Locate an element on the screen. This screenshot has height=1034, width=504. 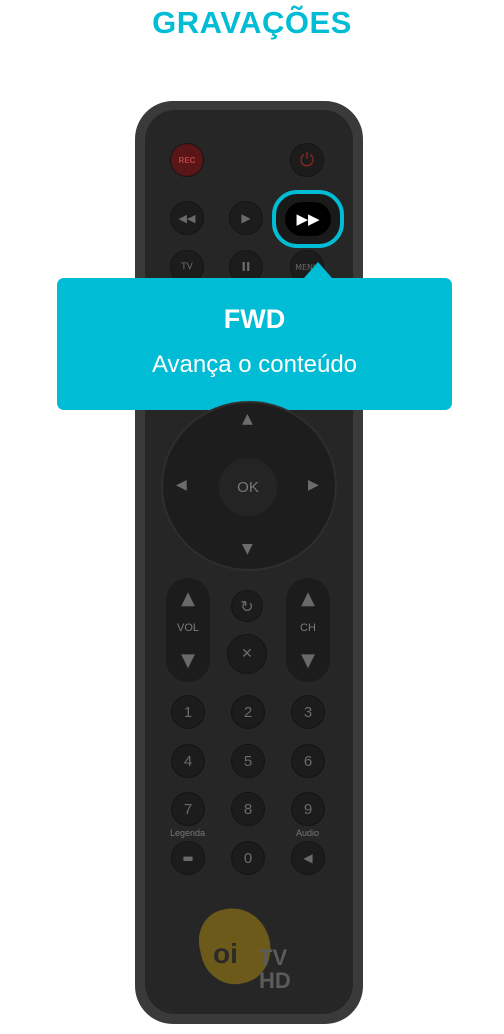
play-button: ▶ is located at coordinates (246, 218).